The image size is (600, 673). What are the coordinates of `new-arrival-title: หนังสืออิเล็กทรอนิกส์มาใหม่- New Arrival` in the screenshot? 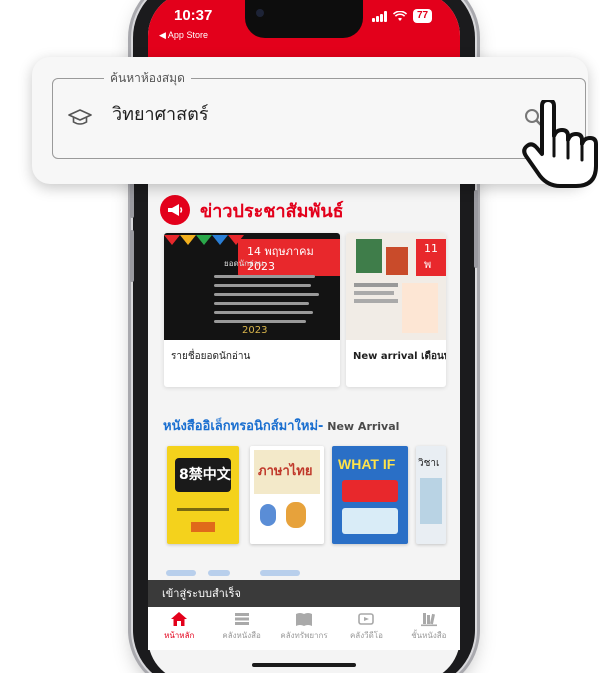 It's located at (281, 425).